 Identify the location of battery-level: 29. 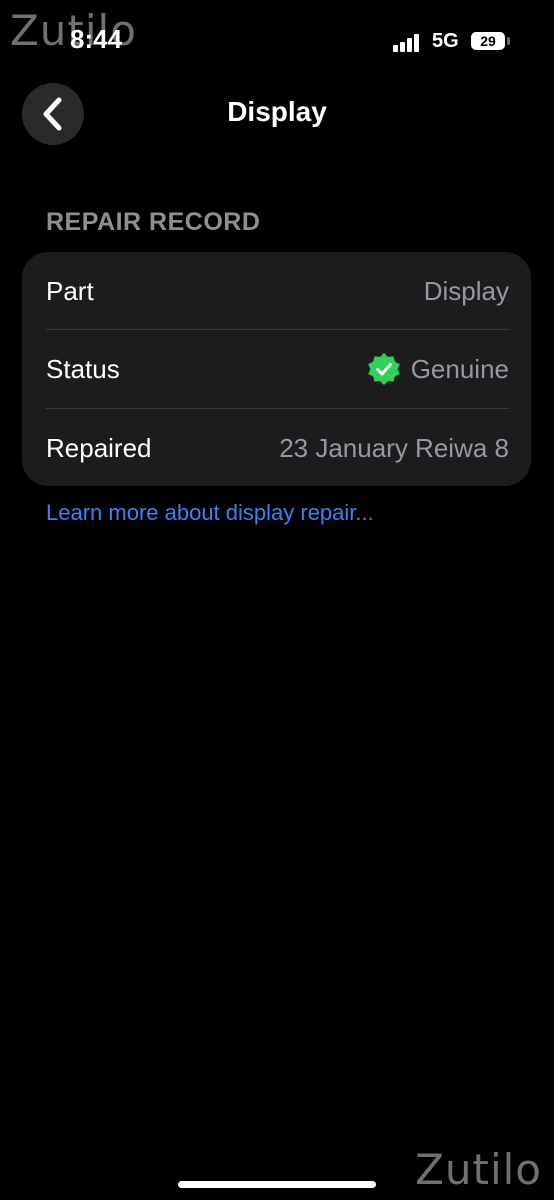
(488, 41).